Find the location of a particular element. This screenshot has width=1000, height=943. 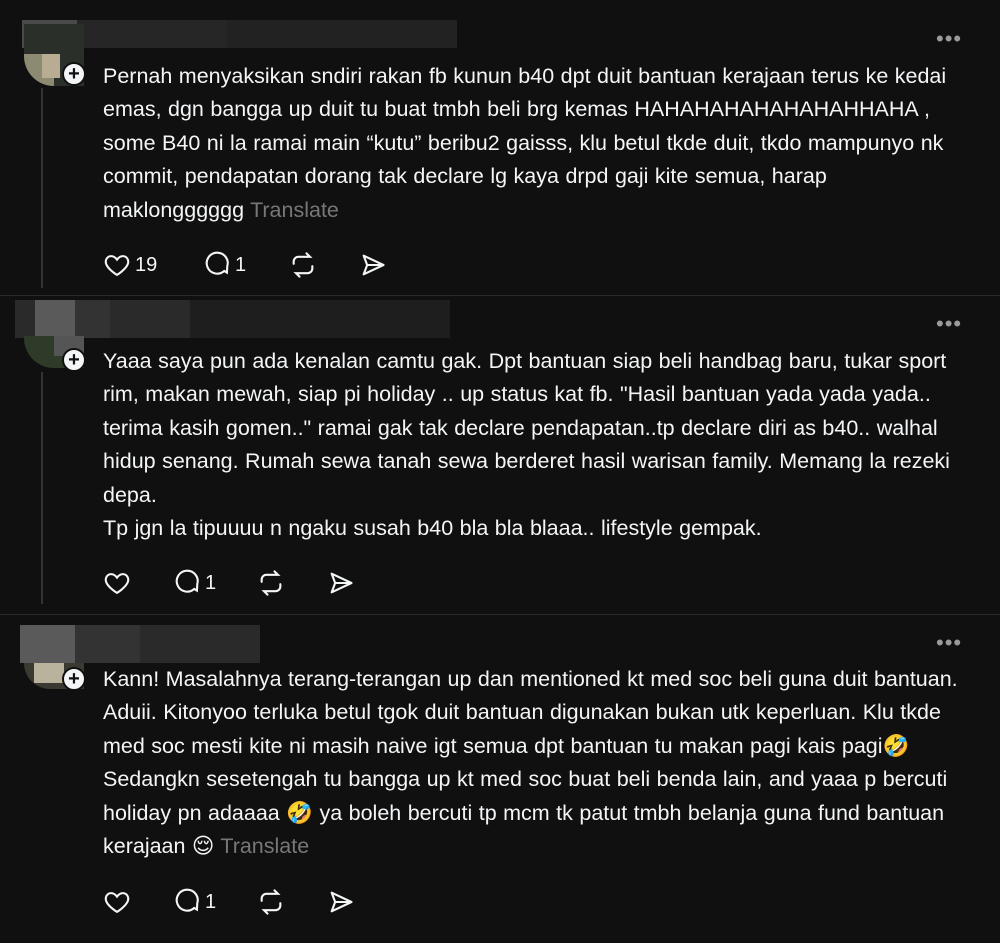

action-bar: 19 1 is located at coordinates (253, 265).